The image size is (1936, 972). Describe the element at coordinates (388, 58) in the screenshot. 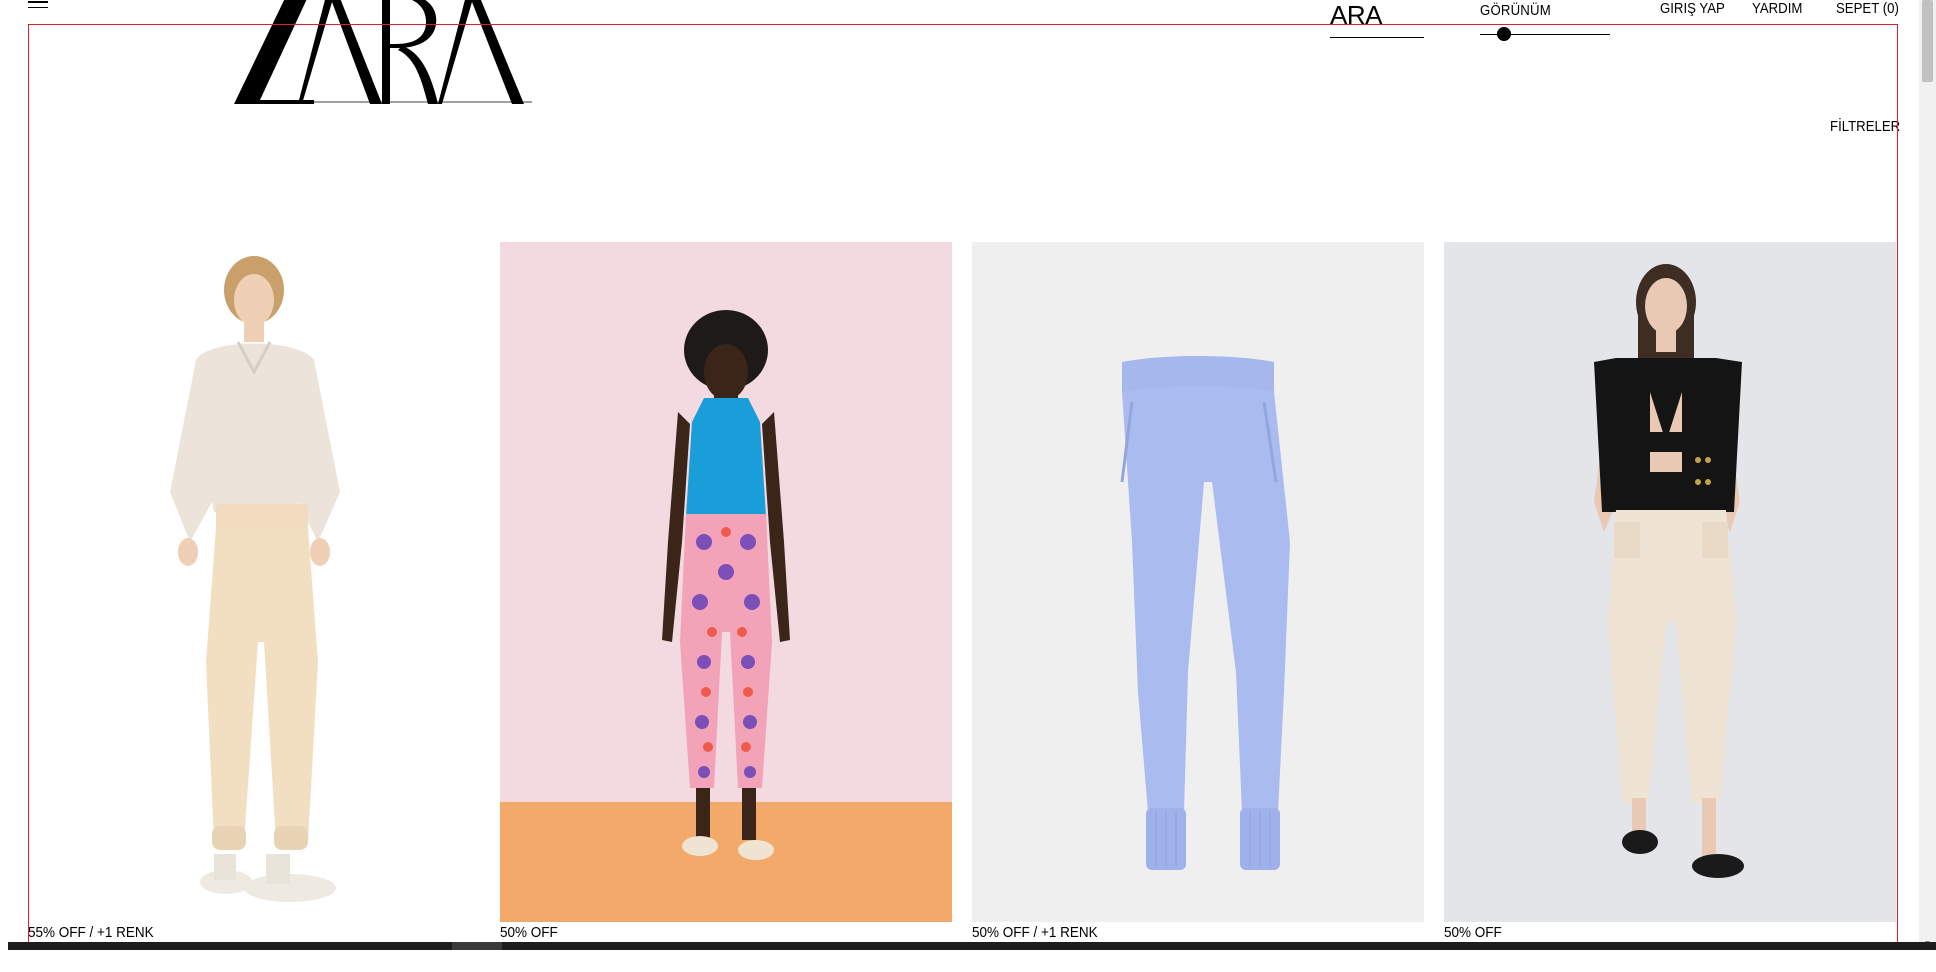

I see `zara-logo` at that location.